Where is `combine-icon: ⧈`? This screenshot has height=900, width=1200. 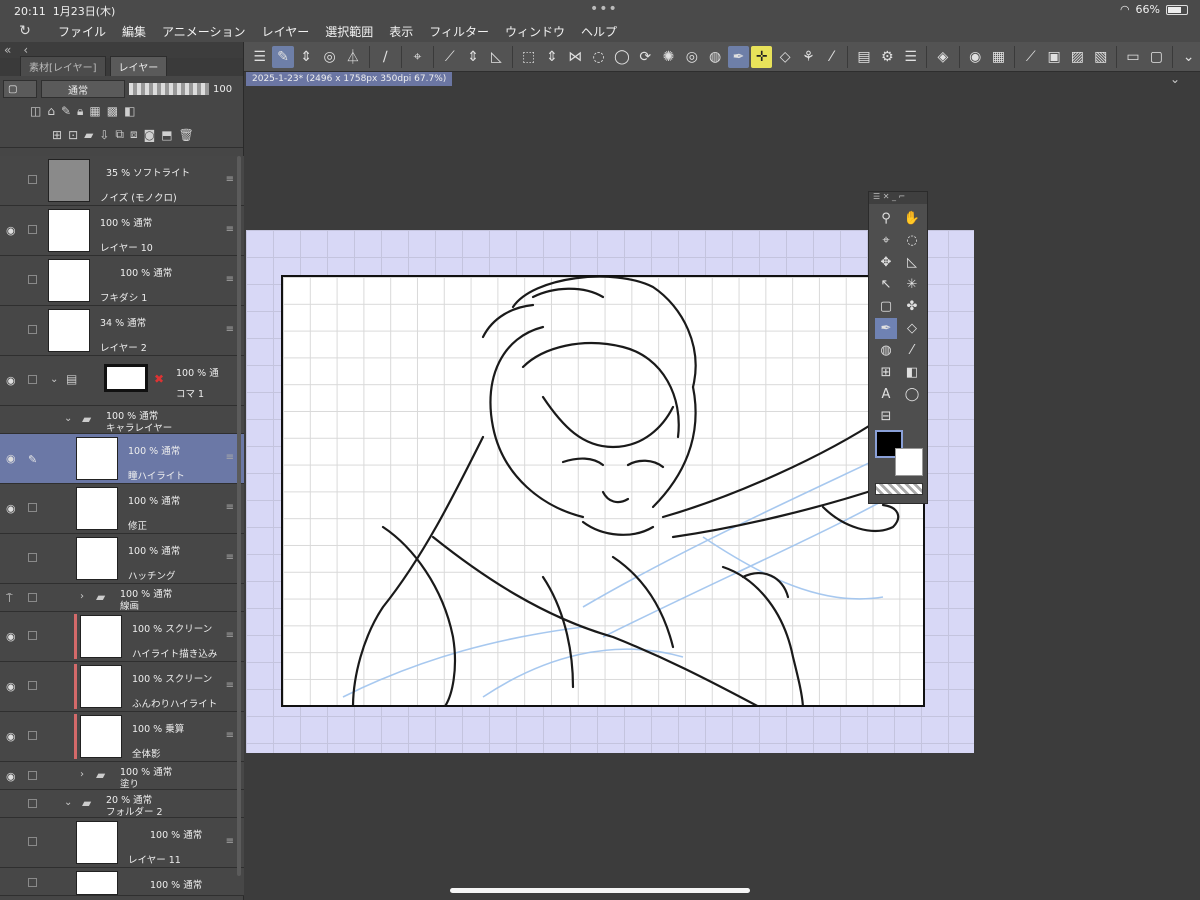
combine-icon: ⧈ is located at coordinates (134, 134).